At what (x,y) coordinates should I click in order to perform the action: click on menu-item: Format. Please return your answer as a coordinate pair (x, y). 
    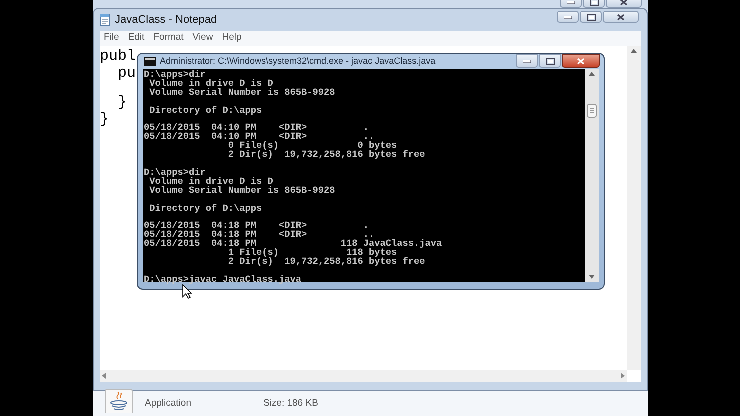
    Looking at the image, I should click on (169, 38).